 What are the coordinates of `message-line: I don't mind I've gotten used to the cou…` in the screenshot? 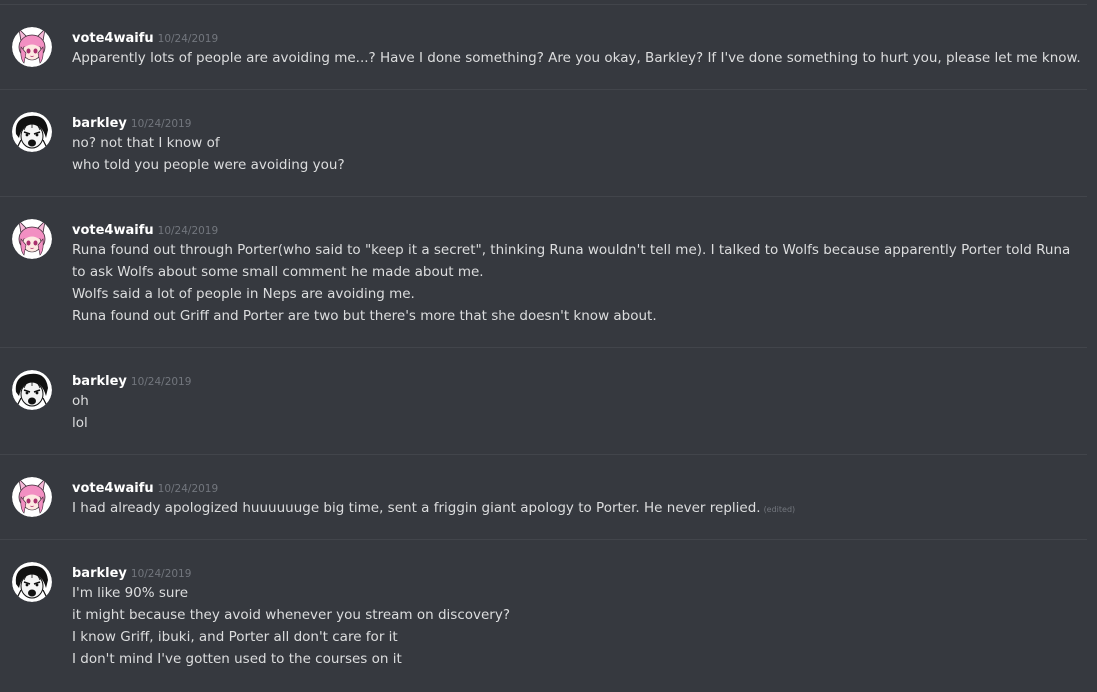 It's located at (237, 659).